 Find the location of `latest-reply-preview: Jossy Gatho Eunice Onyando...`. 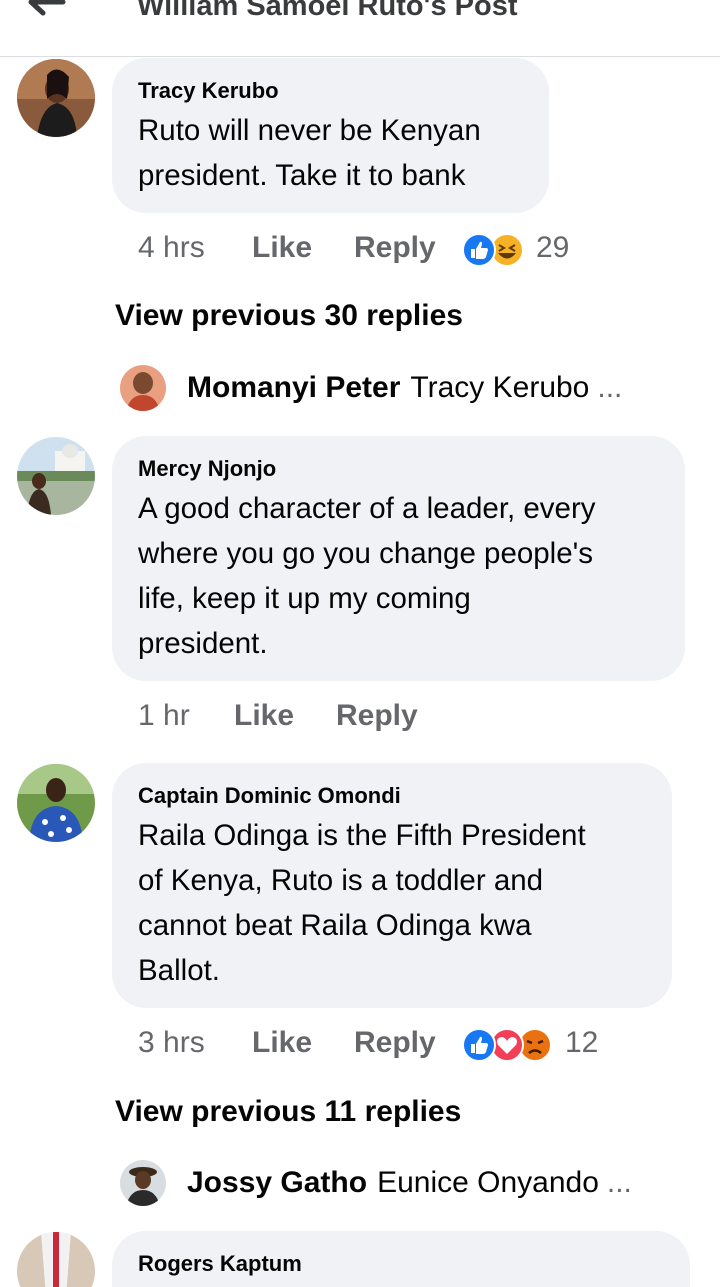

latest-reply-preview: Jossy Gatho Eunice Onyando... is located at coordinates (409, 1183).